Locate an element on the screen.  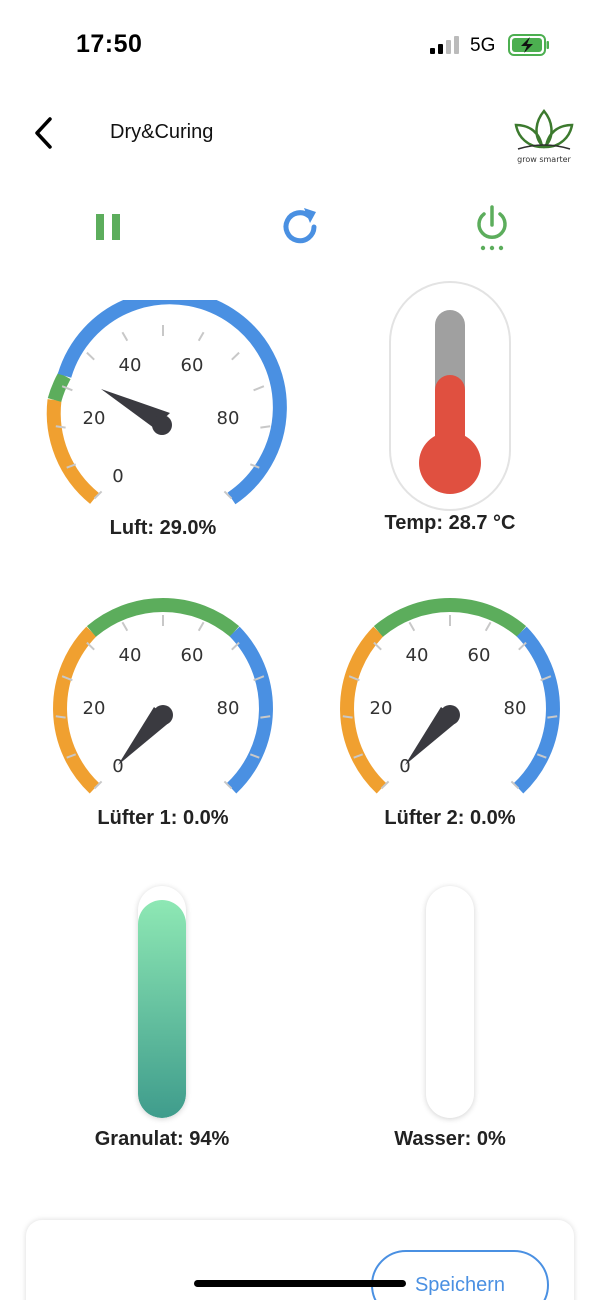
water-tank is located at coordinates (450, 1002).